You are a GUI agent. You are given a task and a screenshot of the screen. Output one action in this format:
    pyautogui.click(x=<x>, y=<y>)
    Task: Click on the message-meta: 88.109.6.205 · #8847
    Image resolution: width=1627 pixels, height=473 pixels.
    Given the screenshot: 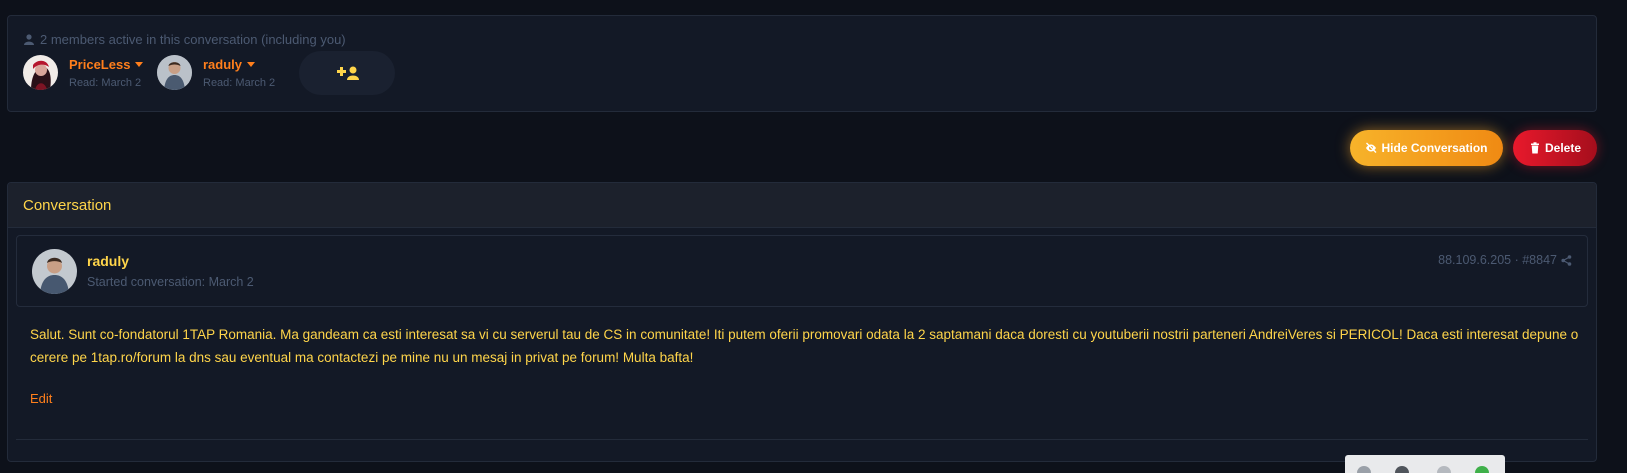 What is the action you would take?
    pyautogui.click(x=1505, y=260)
    